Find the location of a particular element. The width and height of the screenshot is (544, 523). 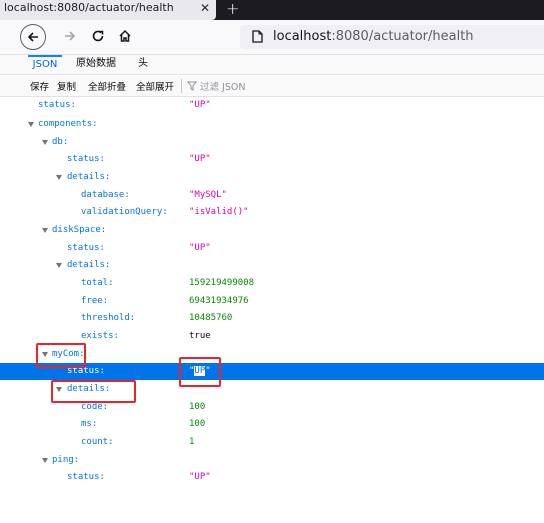

tree-row: exists: true is located at coordinates (272, 336).